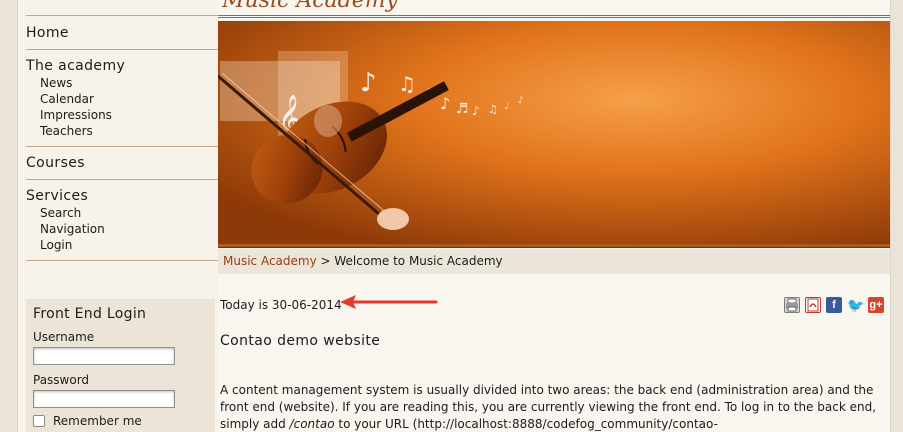 The width and height of the screenshot is (903, 432). What do you see at coordinates (104, 399) in the screenshot?
I see `password-field` at bounding box center [104, 399].